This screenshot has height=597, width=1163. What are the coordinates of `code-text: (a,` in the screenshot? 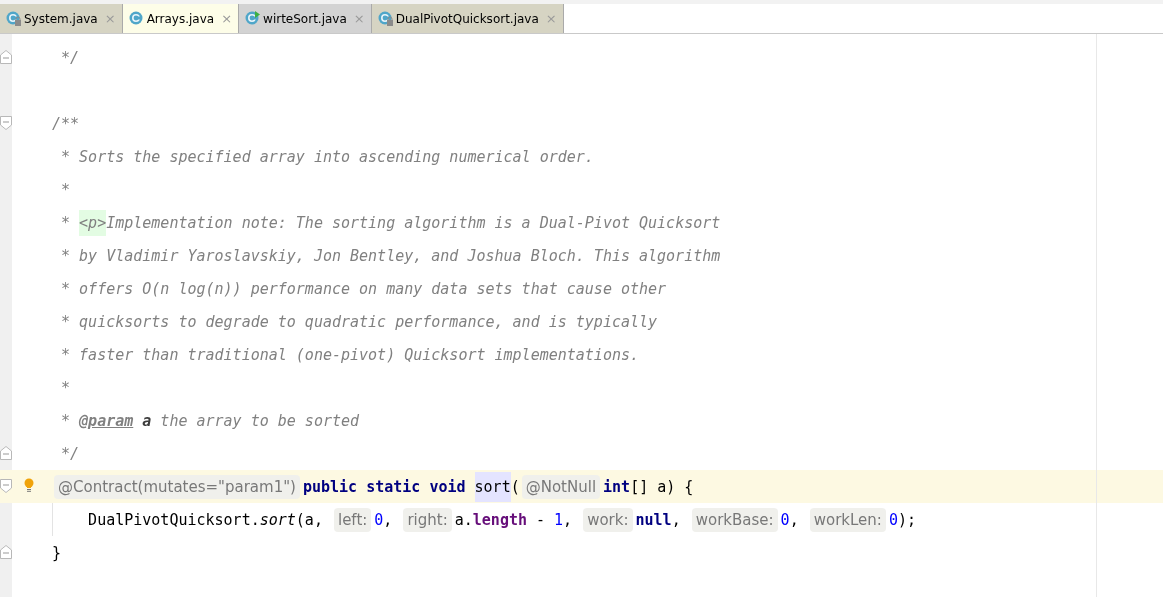 It's located at (309, 519).